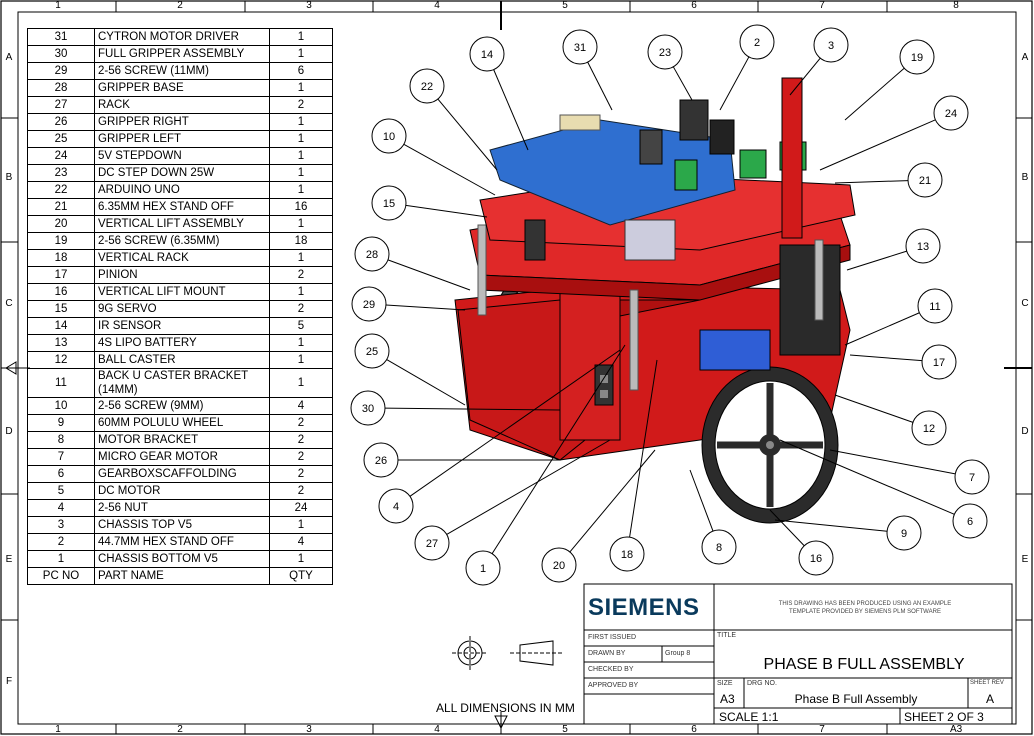 This screenshot has width=1034, height=736. Describe the element at coordinates (678, 653) in the screenshot. I see `drawn-by-value: Group 8` at that location.